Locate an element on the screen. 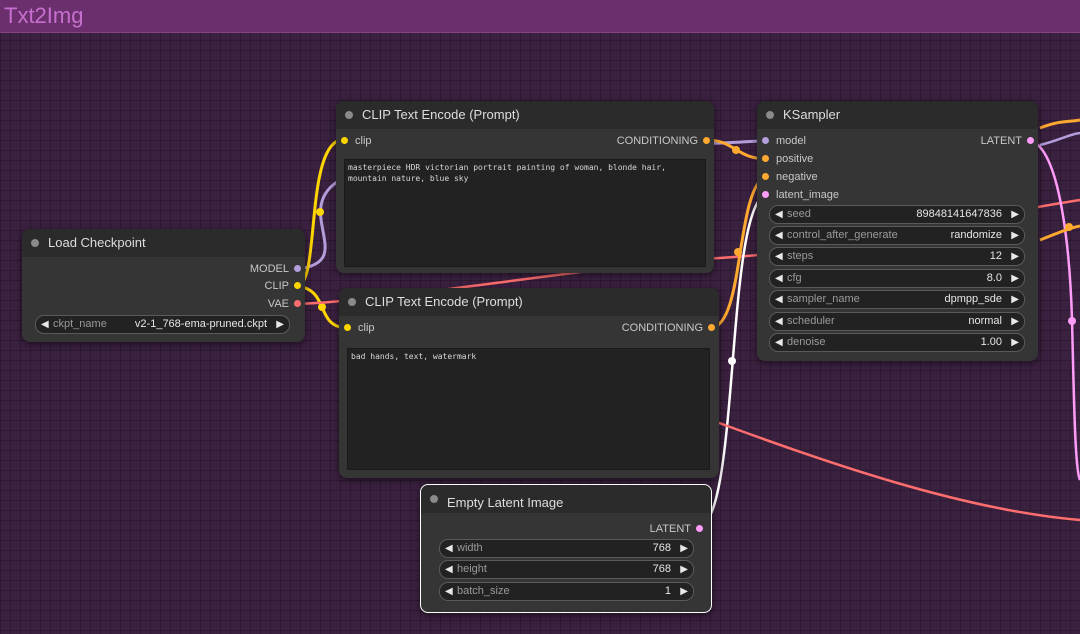  input-slot-latent-image: latent_image is located at coordinates (800, 195).